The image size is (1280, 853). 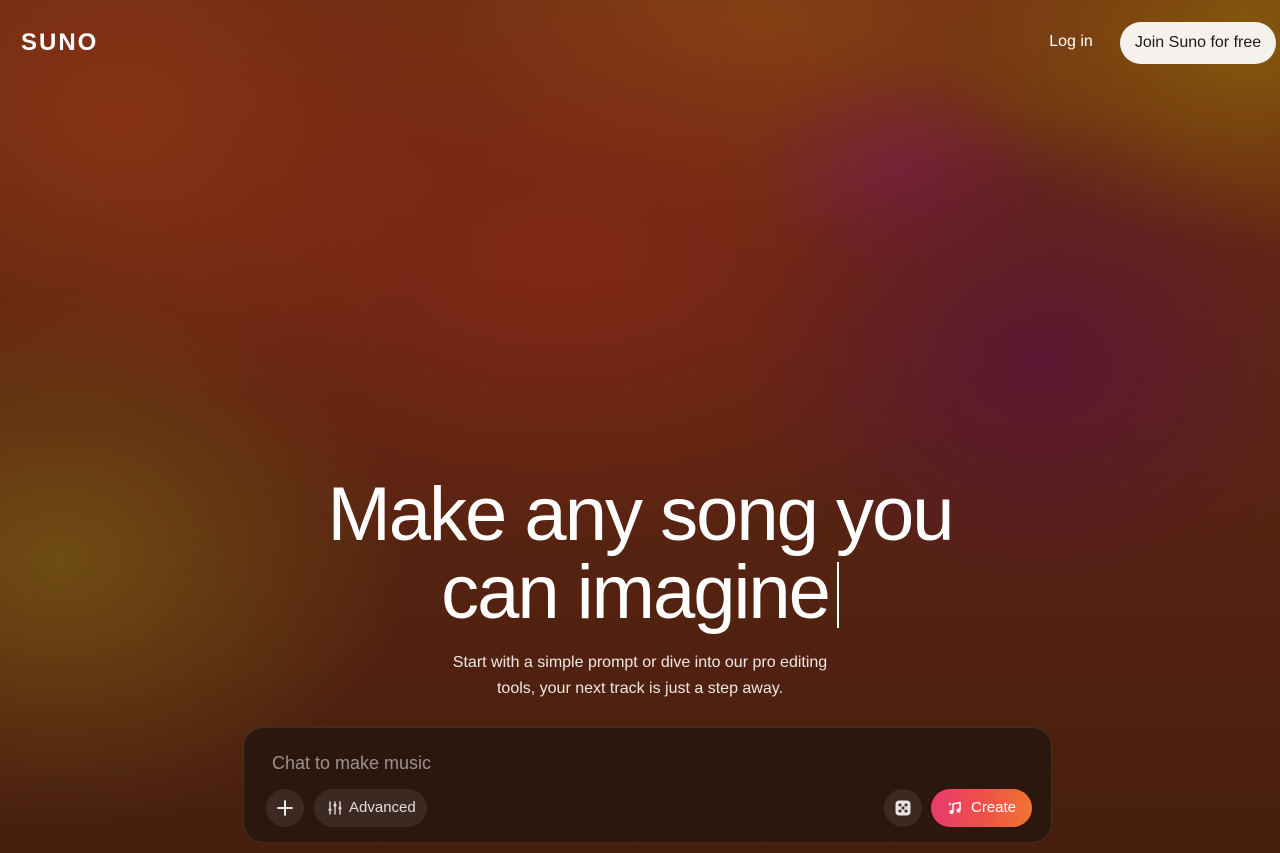 What do you see at coordinates (647, 785) in the screenshot?
I see `music-prompt-composer: Advanced Create` at bounding box center [647, 785].